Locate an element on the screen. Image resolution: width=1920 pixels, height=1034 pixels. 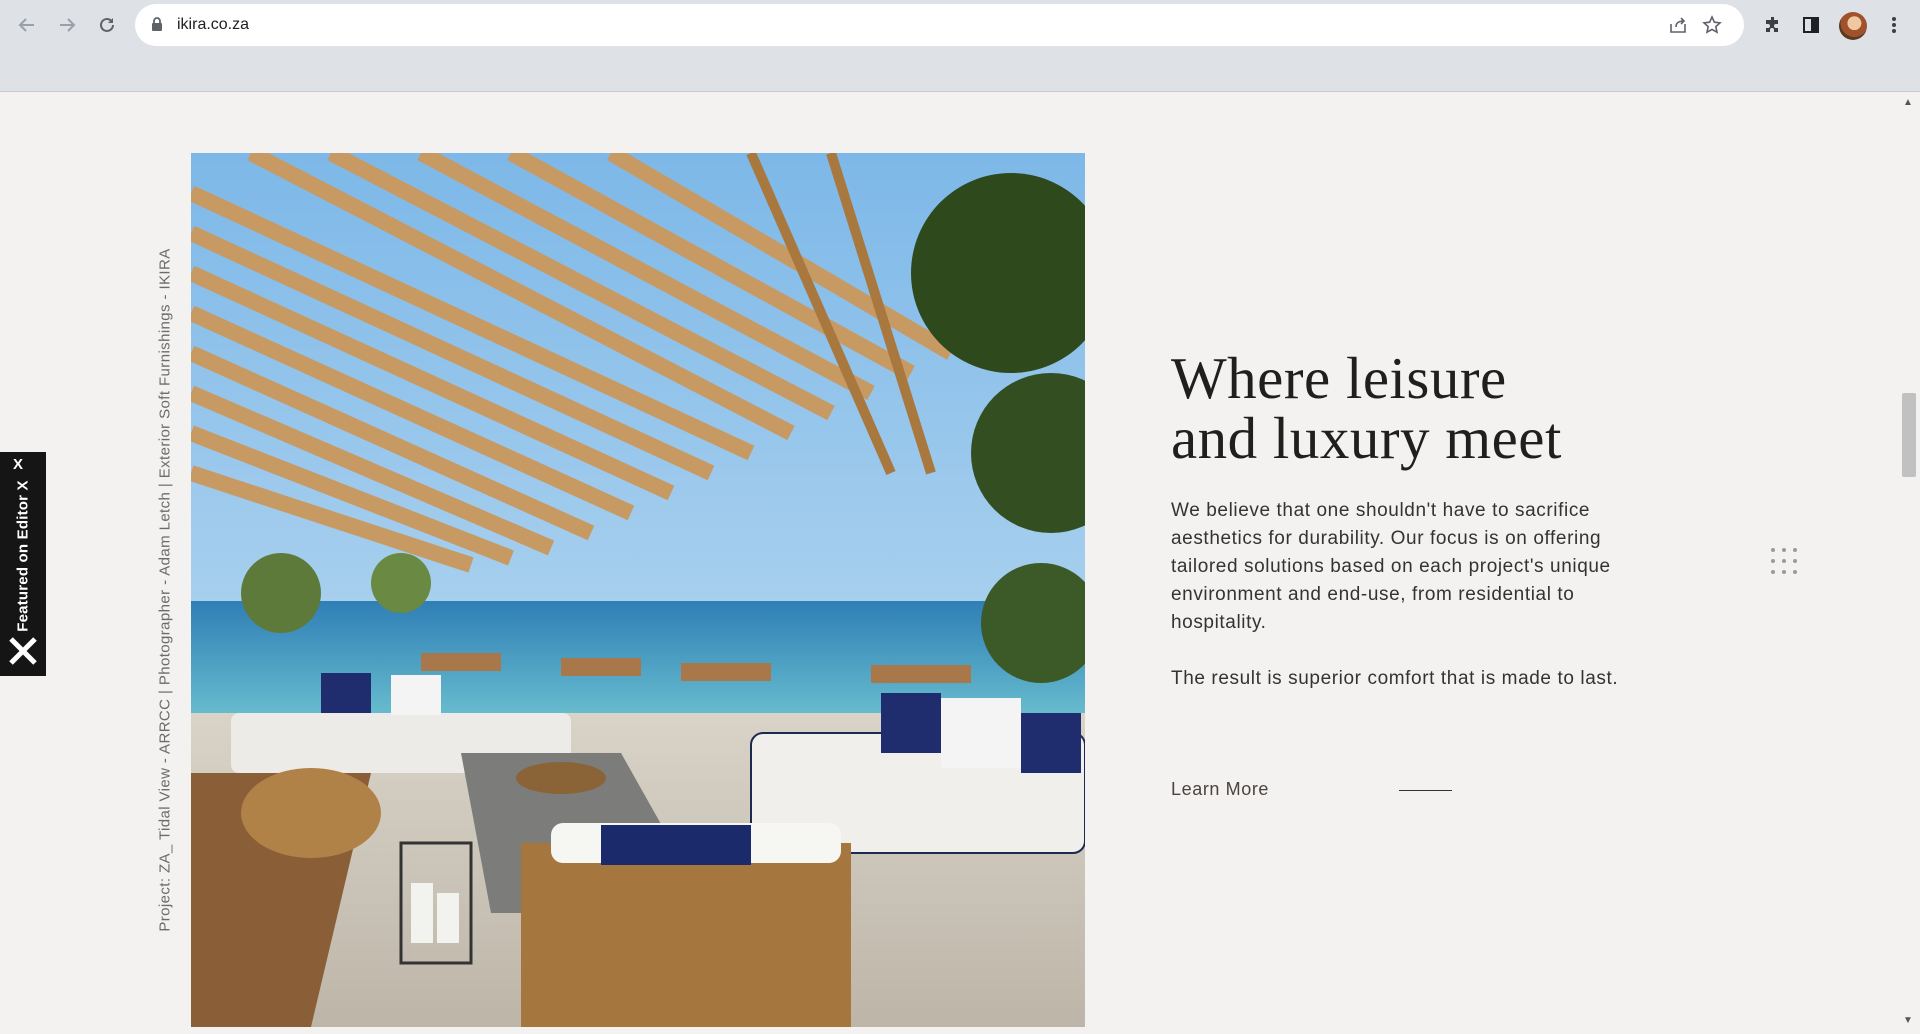
grid-menu-icon is located at coordinates (1785, 562).